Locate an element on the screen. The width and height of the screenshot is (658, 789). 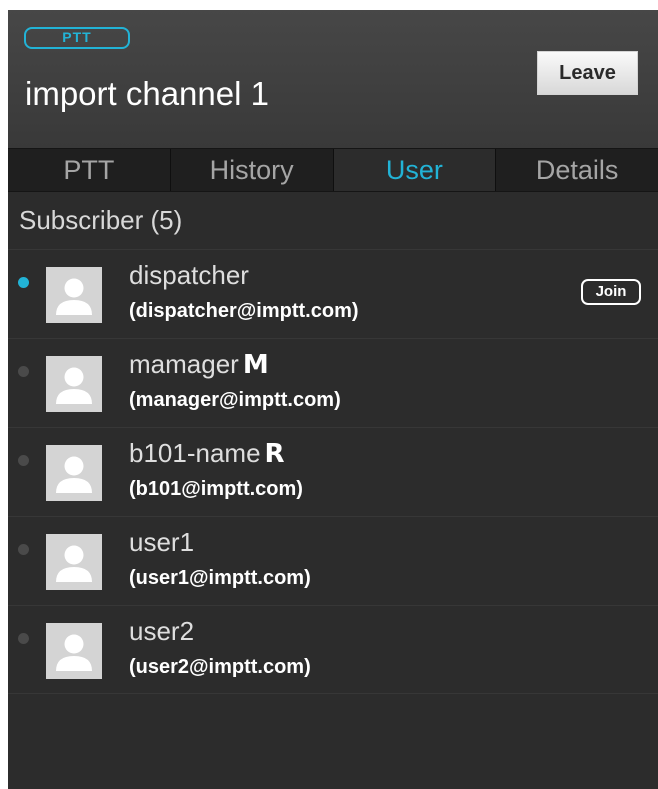
receiver-role-icon: R is located at coordinates (274, 454).